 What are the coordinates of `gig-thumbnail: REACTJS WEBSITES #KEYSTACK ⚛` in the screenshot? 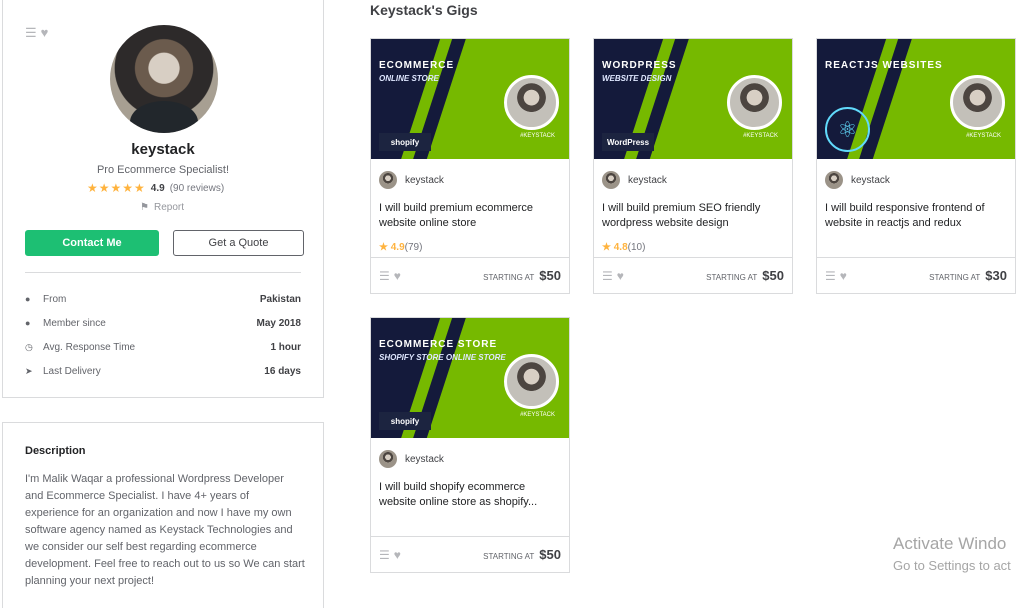 It's located at (916, 99).